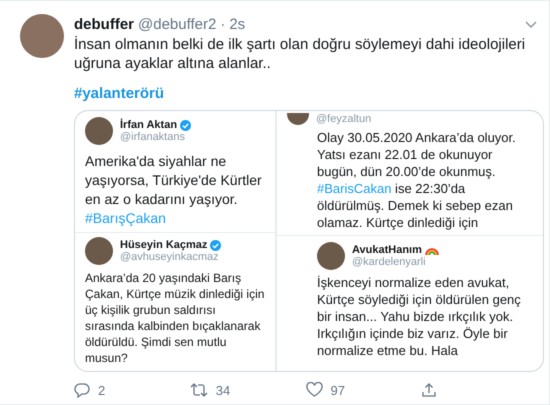  What do you see at coordinates (170, 257) in the screenshot?
I see `user-handle: @avhuseyinkacmaz` at bounding box center [170, 257].